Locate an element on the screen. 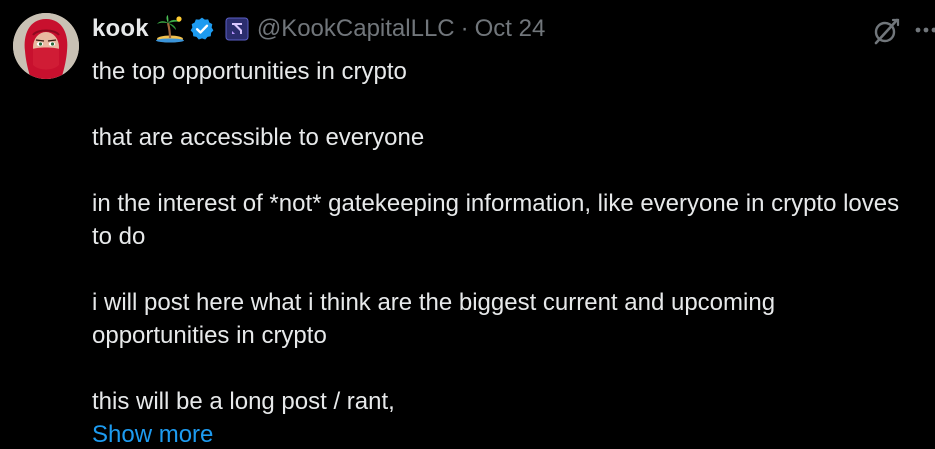  author-handle: @KookCapitalLLC is located at coordinates (356, 29).